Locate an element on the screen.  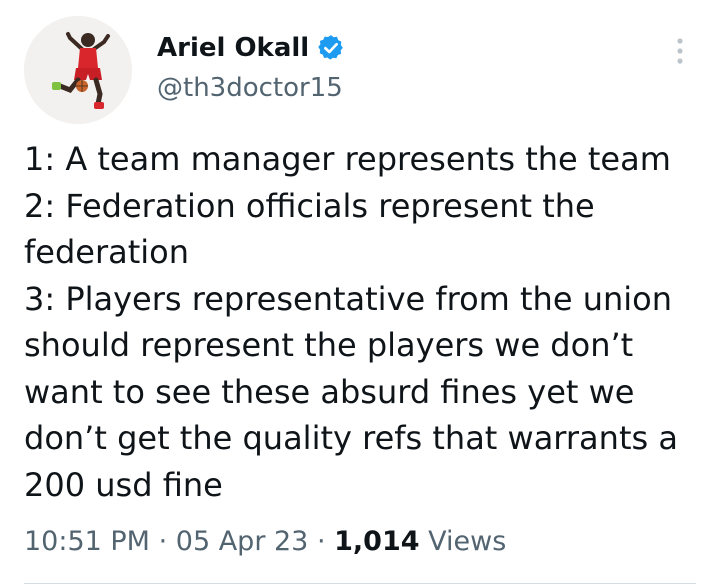
author-display-name: Ariel Okall is located at coordinates (233, 48).